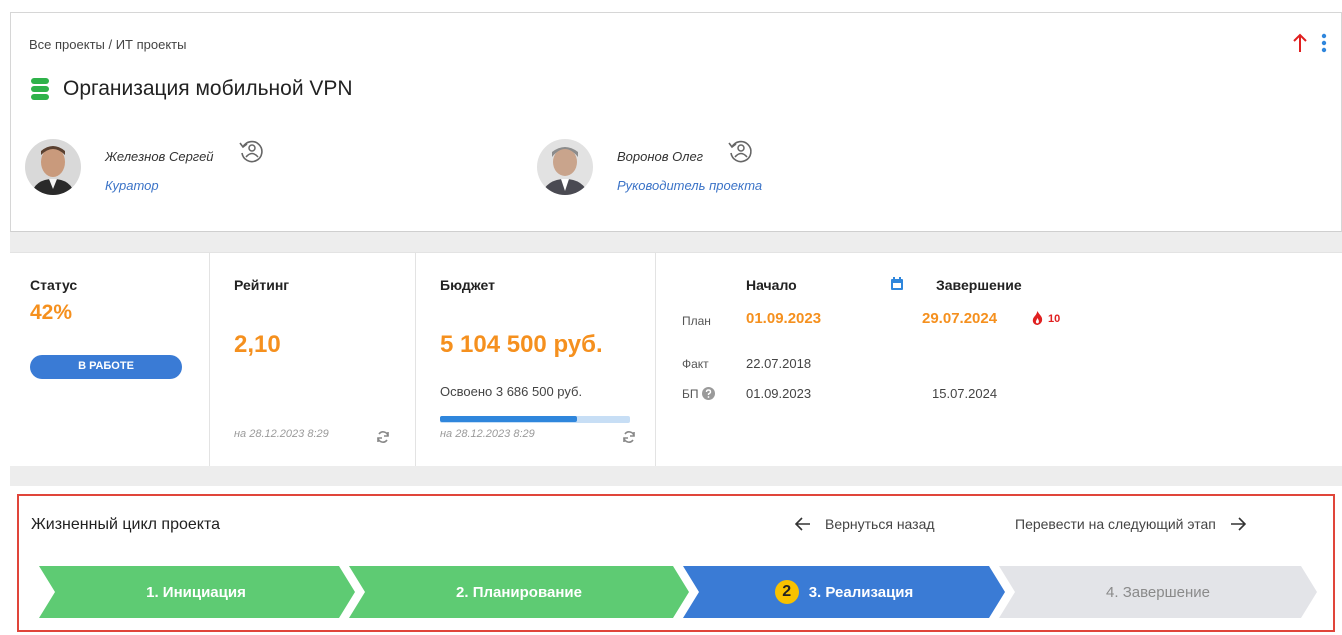 The image size is (1342, 635). I want to click on calendar-icon, so click(897, 284).